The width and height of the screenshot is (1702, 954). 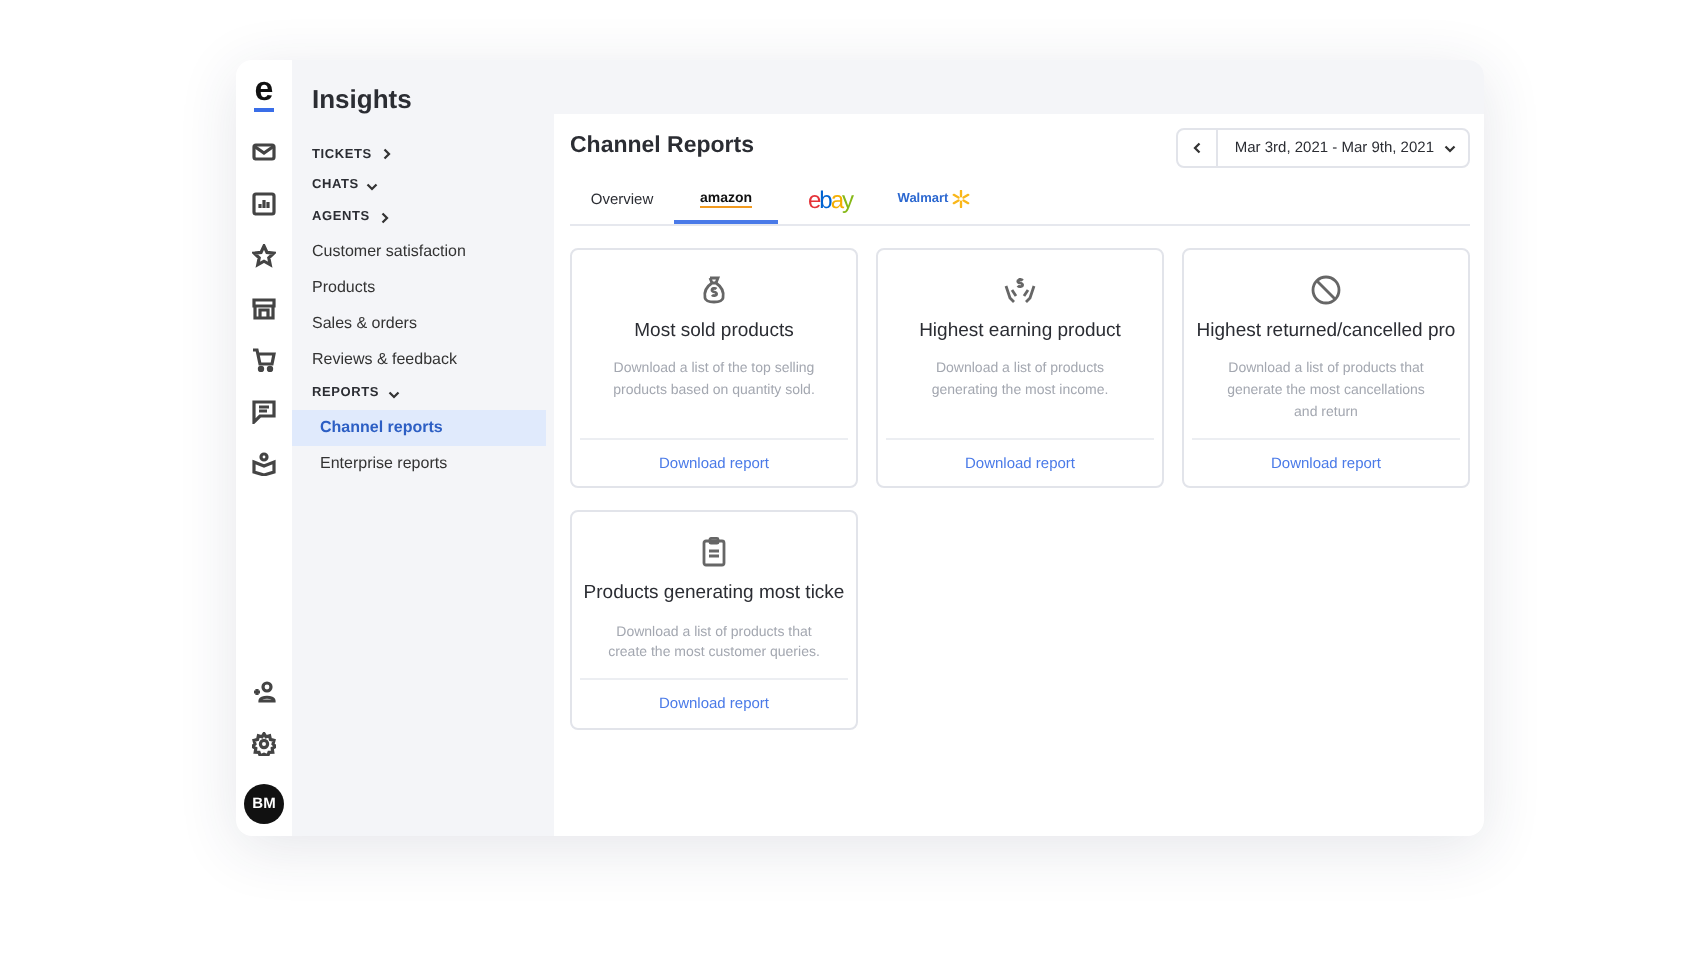 What do you see at coordinates (662, 147) in the screenshot?
I see `page-title: Channel Reports` at bounding box center [662, 147].